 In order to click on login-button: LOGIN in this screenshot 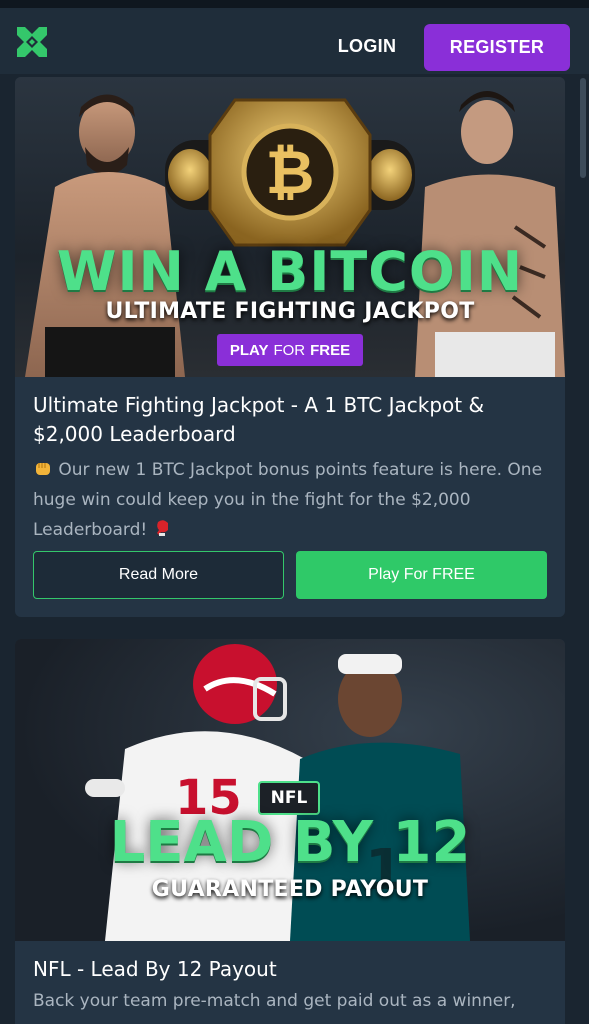, I will do `click(367, 46)`.